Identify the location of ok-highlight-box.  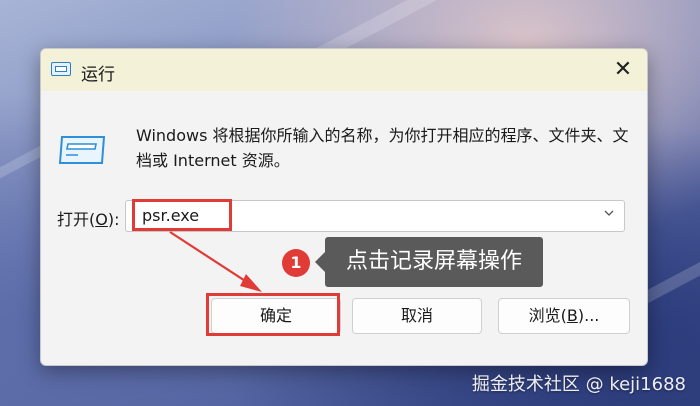
(273, 314).